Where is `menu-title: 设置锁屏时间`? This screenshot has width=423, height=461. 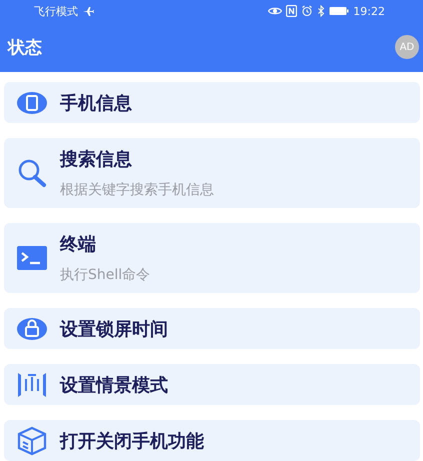 menu-title: 设置锁屏时间 is located at coordinates (114, 329).